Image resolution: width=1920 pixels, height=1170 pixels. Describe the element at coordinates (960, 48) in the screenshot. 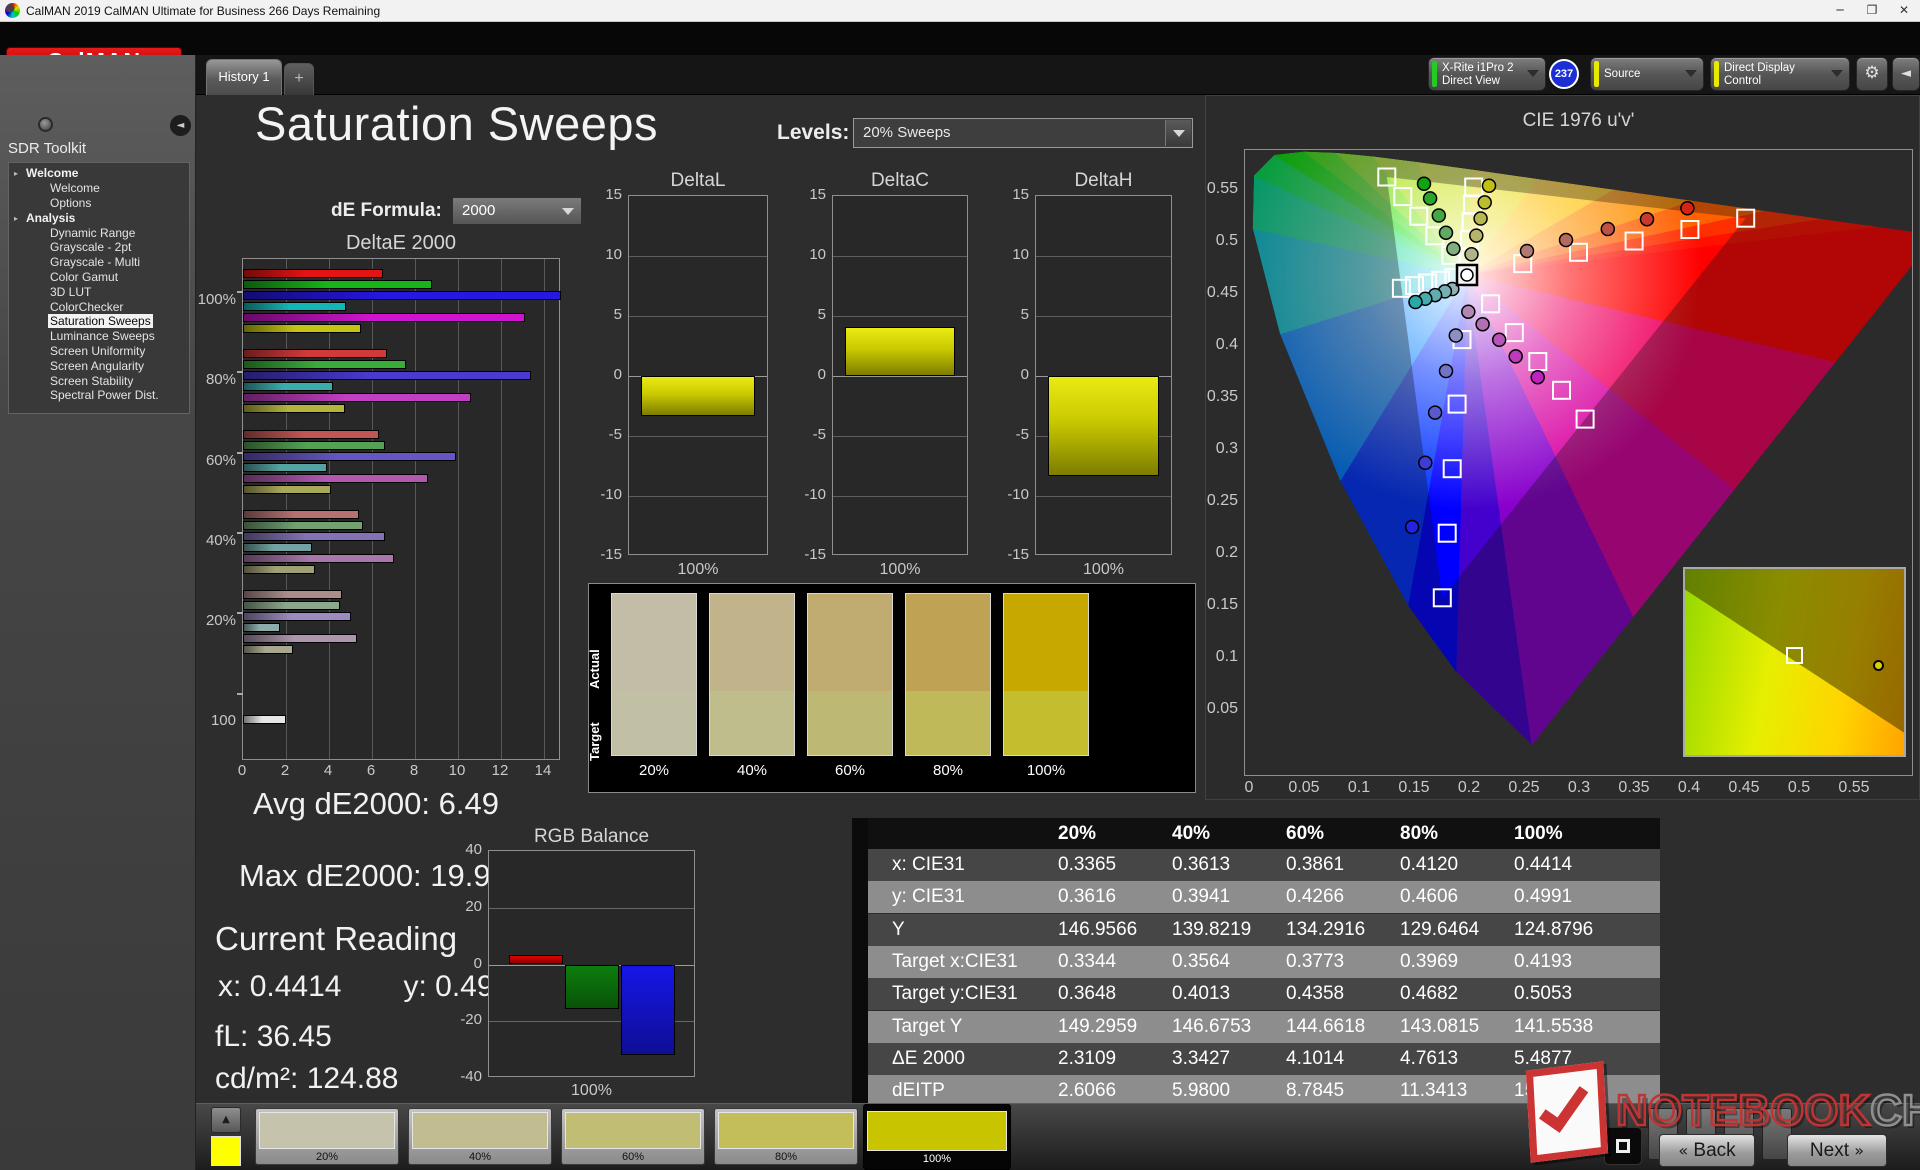

I see `brand-strip: CalMAN` at that location.